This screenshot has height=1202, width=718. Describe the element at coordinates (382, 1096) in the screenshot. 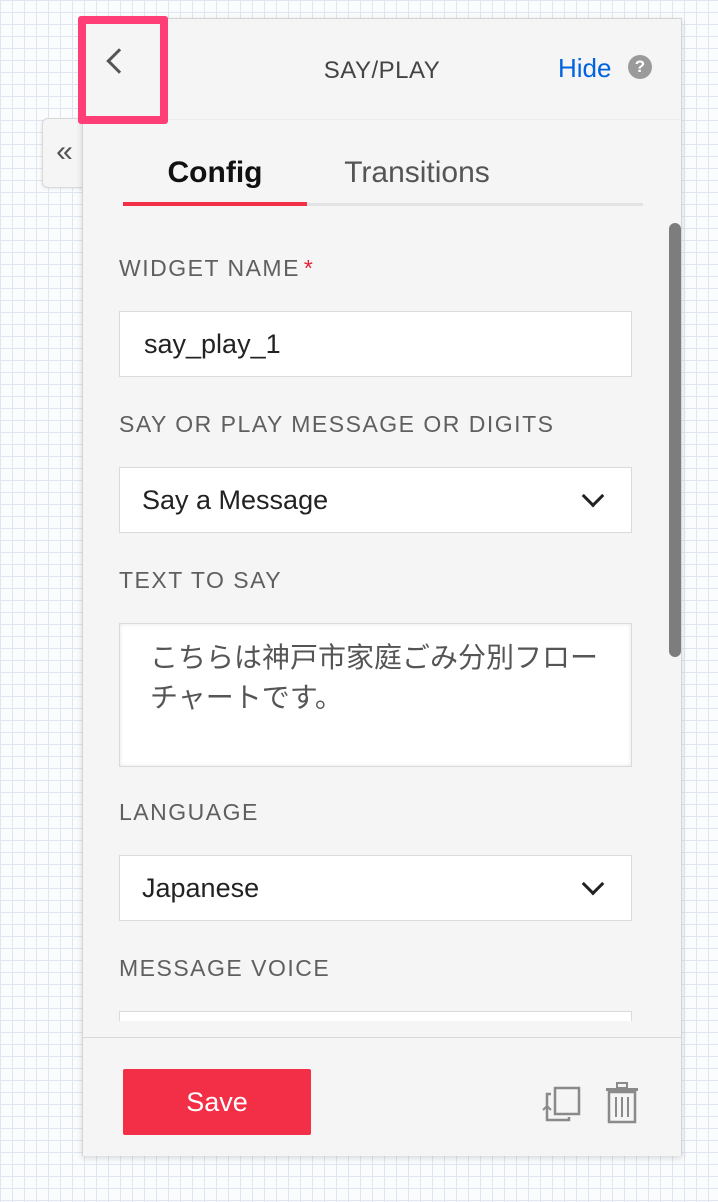

I see `panel-footer: Save` at that location.